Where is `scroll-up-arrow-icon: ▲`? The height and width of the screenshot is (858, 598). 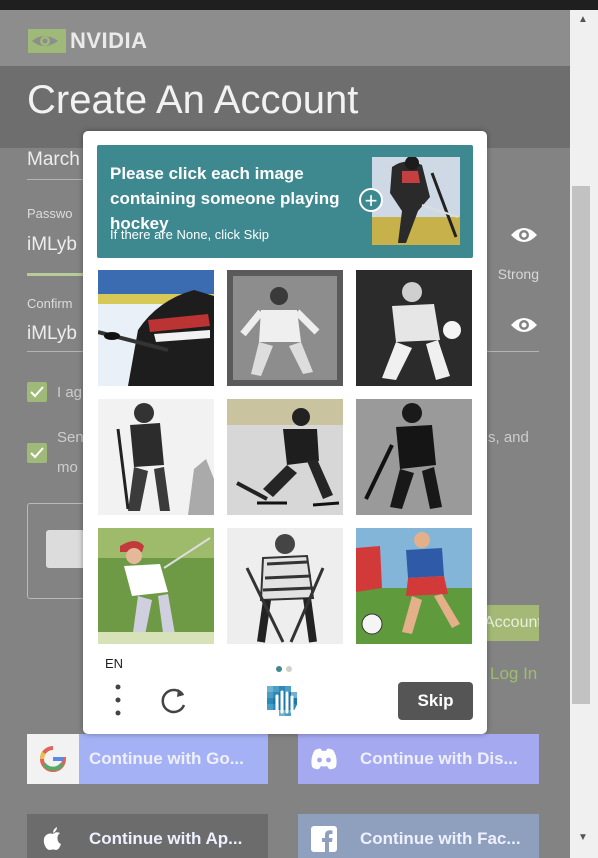
scroll-up-arrow-icon: ▲ is located at coordinates (583, 19).